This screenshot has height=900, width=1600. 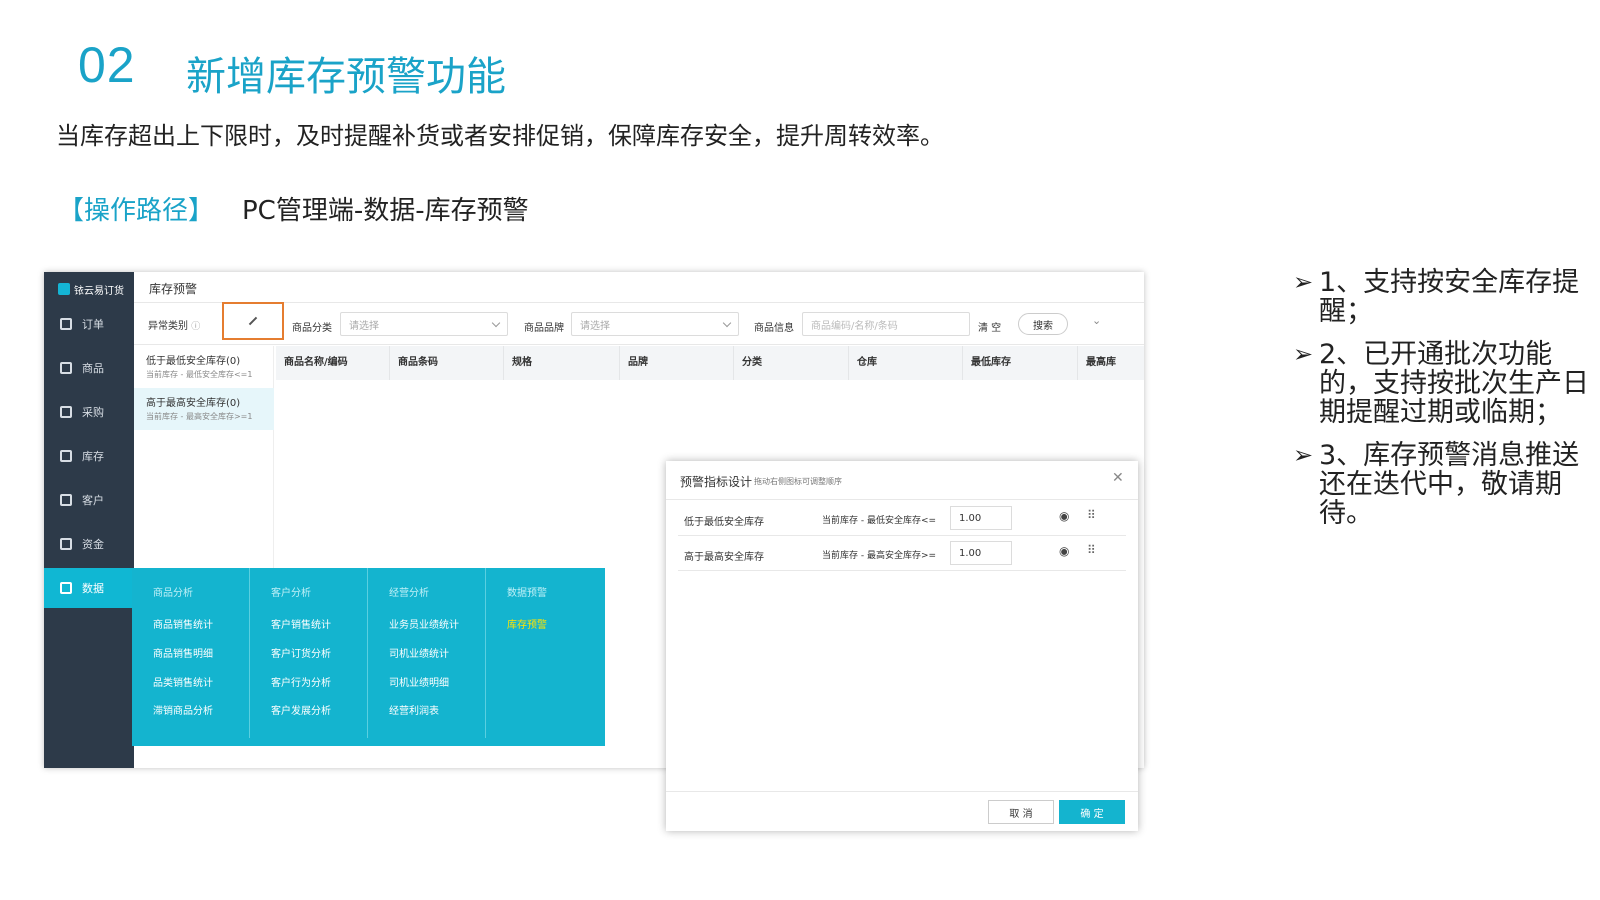 What do you see at coordinates (886, 324) in the screenshot?
I see `product-info-input: 商品编码/名称/条码` at bounding box center [886, 324].